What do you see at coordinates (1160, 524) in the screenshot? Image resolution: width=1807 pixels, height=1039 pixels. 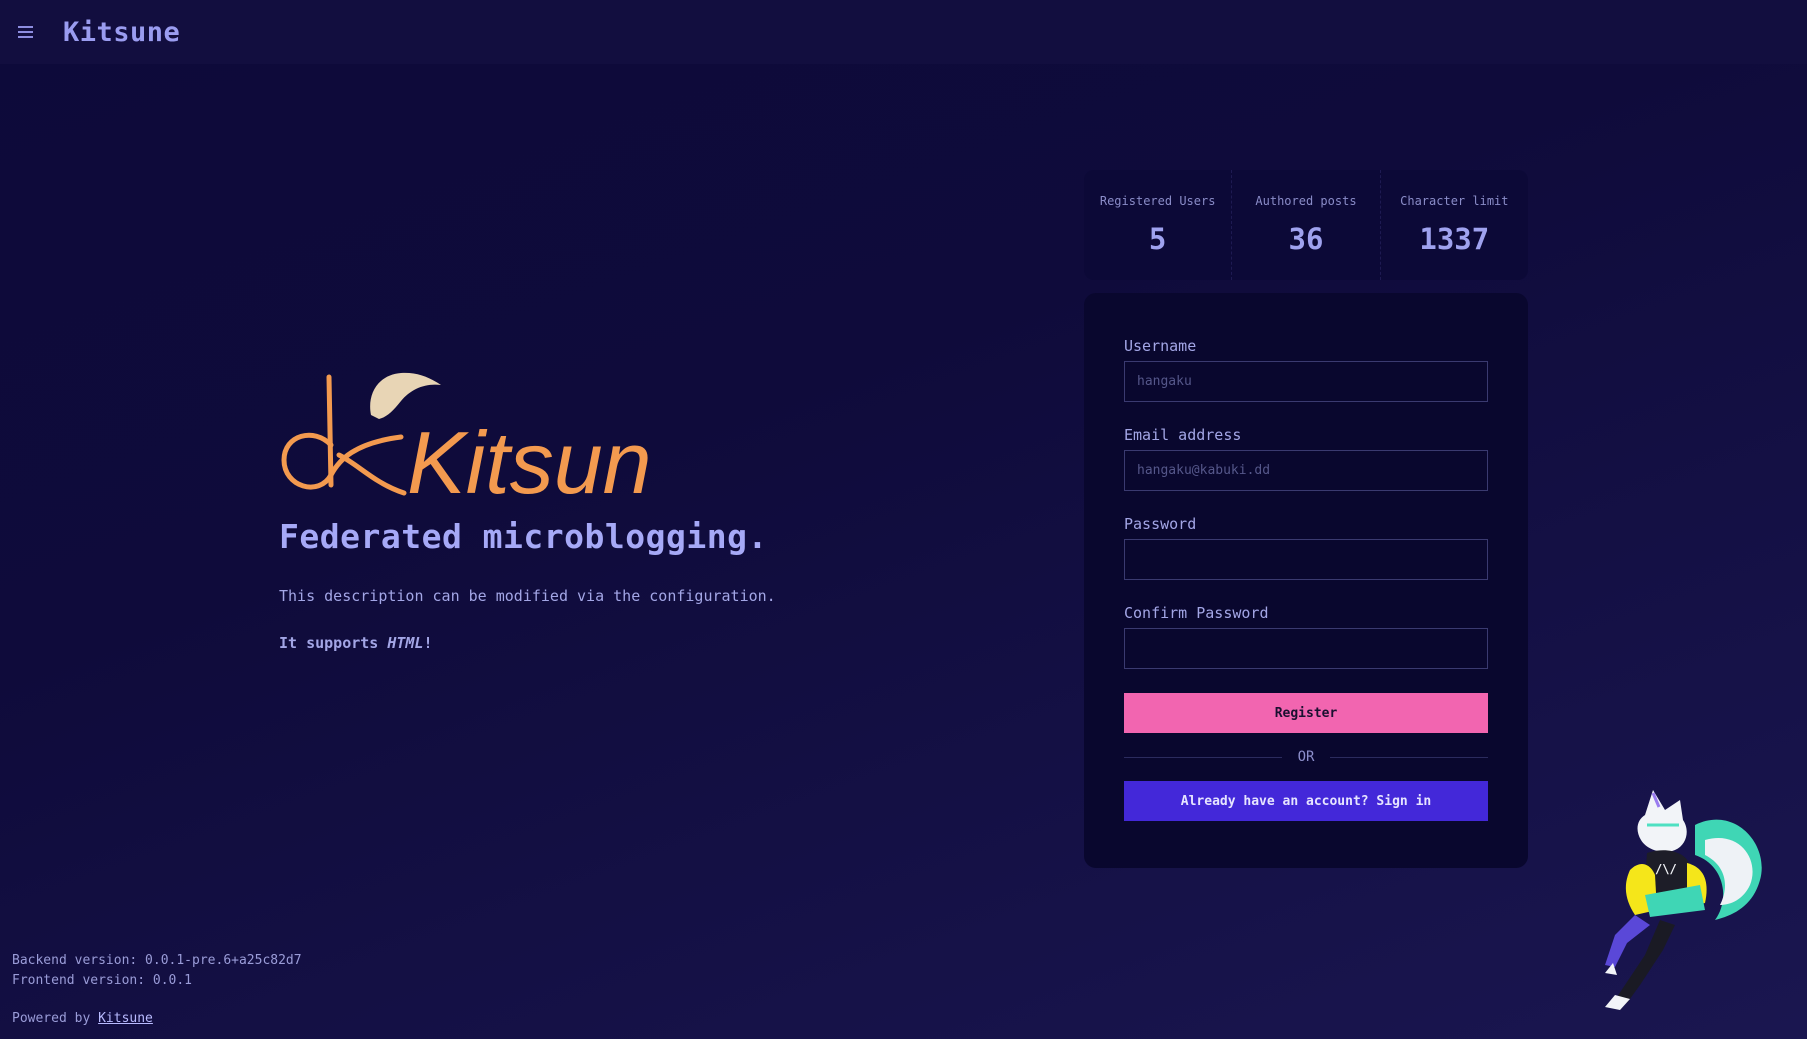 I see `password-label: Password` at bounding box center [1160, 524].